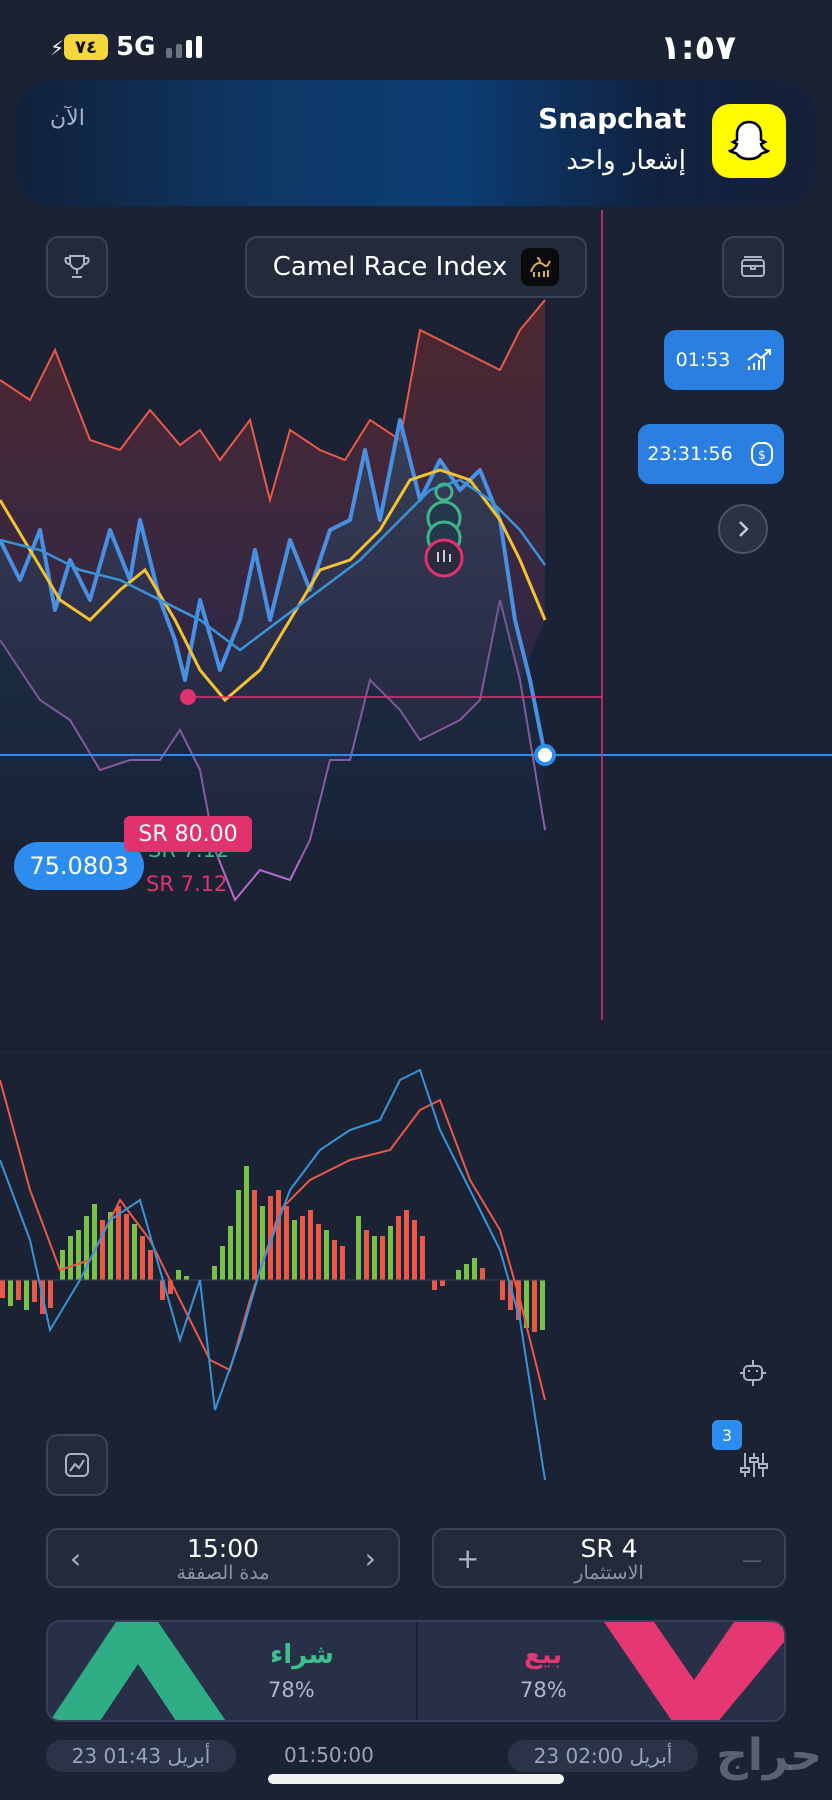 The height and width of the screenshot is (1800, 832). Describe the element at coordinates (609, 1548) in the screenshot. I see `investment-value: SR 4` at that location.